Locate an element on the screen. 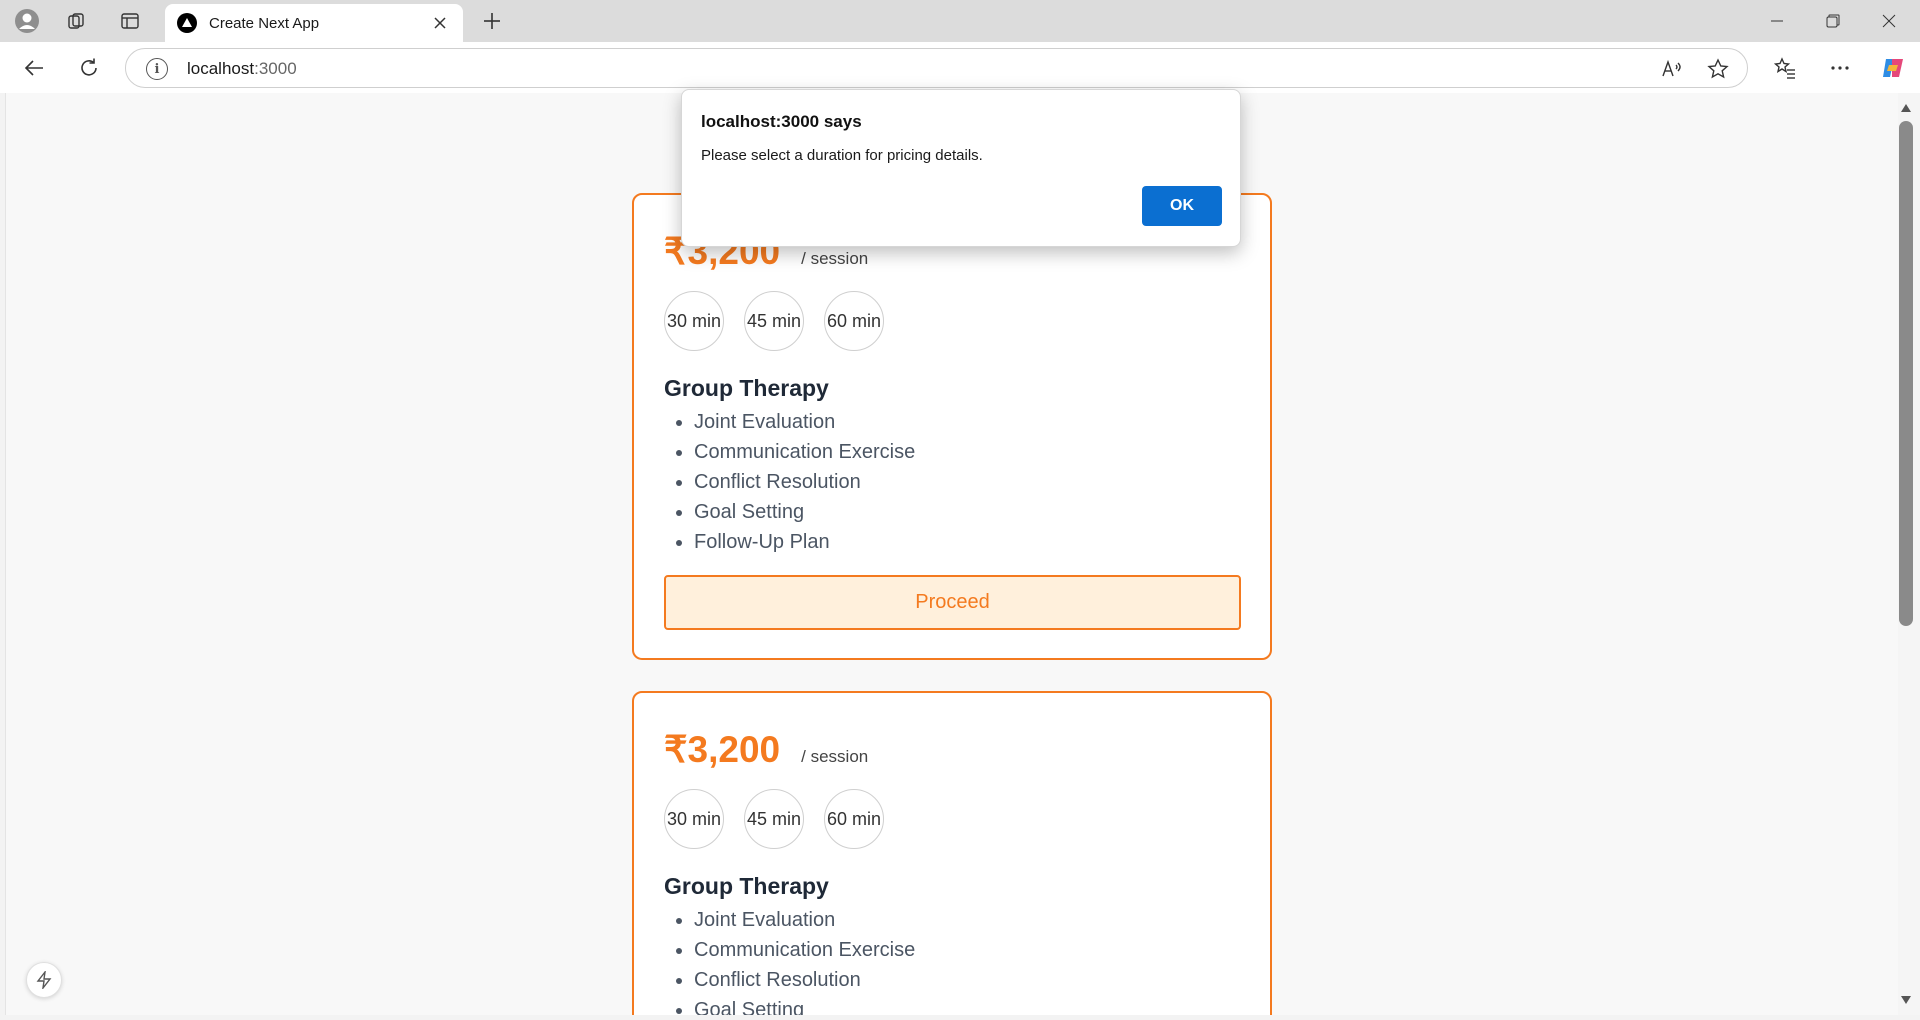  scroll-up-icon is located at coordinates (1906, 108).